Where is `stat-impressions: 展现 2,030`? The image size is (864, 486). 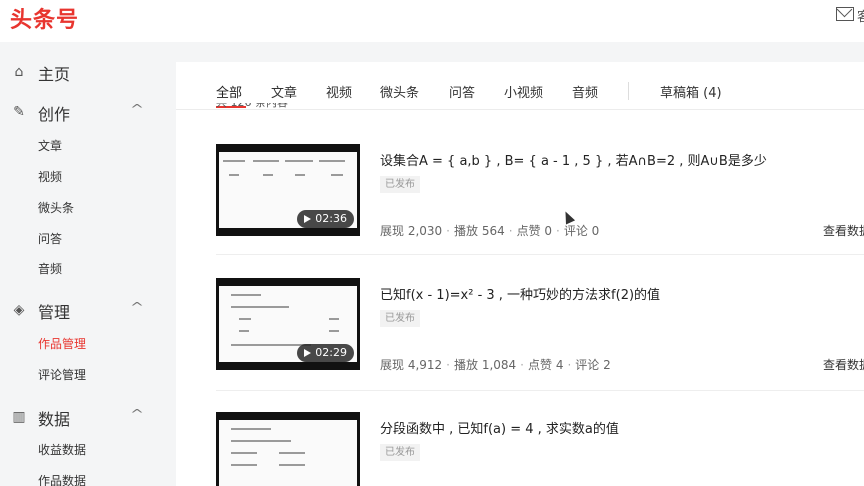 stat-impressions: 展现 2,030 is located at coordinates (411, 231).